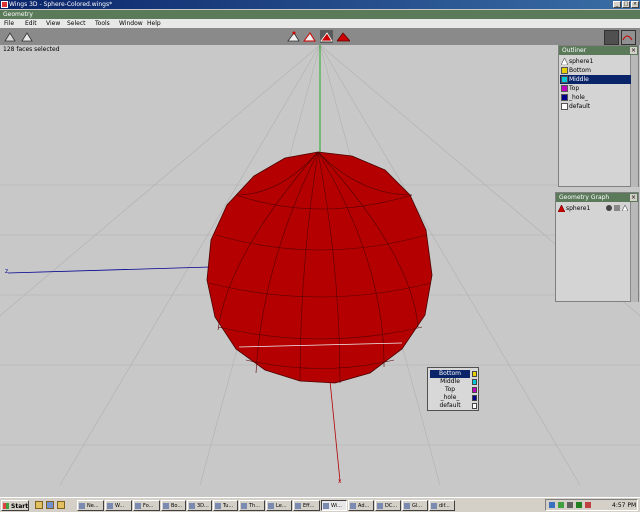  Describe the element at coordinates (634, 121) in the screenshot. I see `outliner-scrollbar` at that location.